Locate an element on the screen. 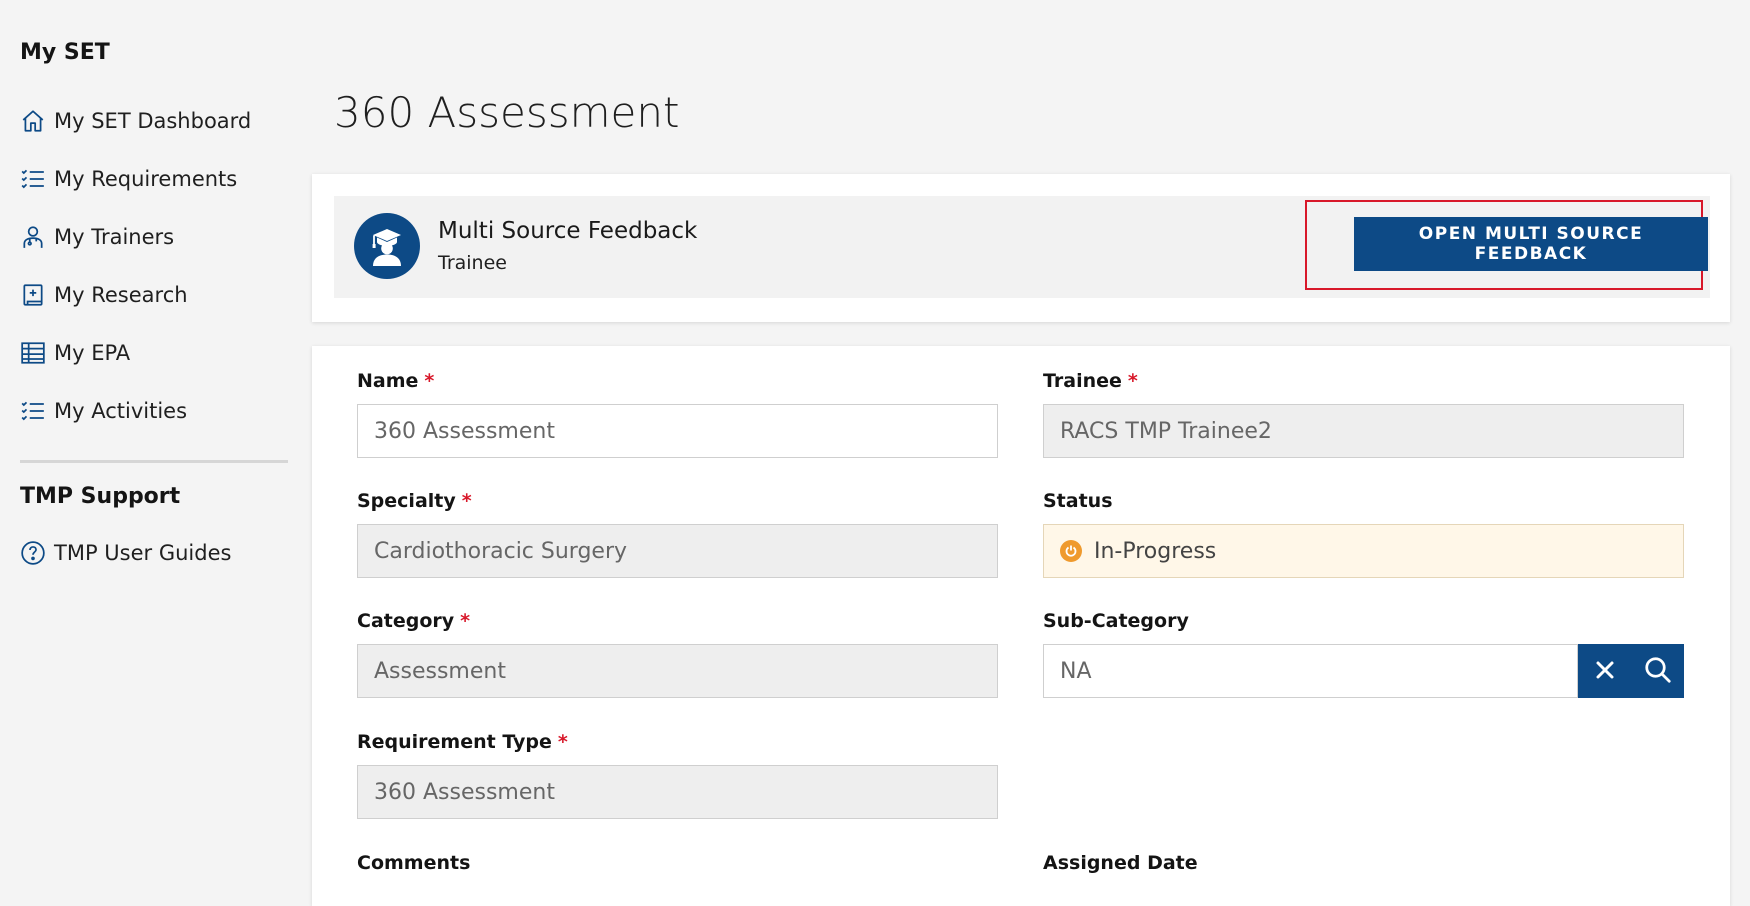  book-plus-icon is located at coordinates (33, 295).